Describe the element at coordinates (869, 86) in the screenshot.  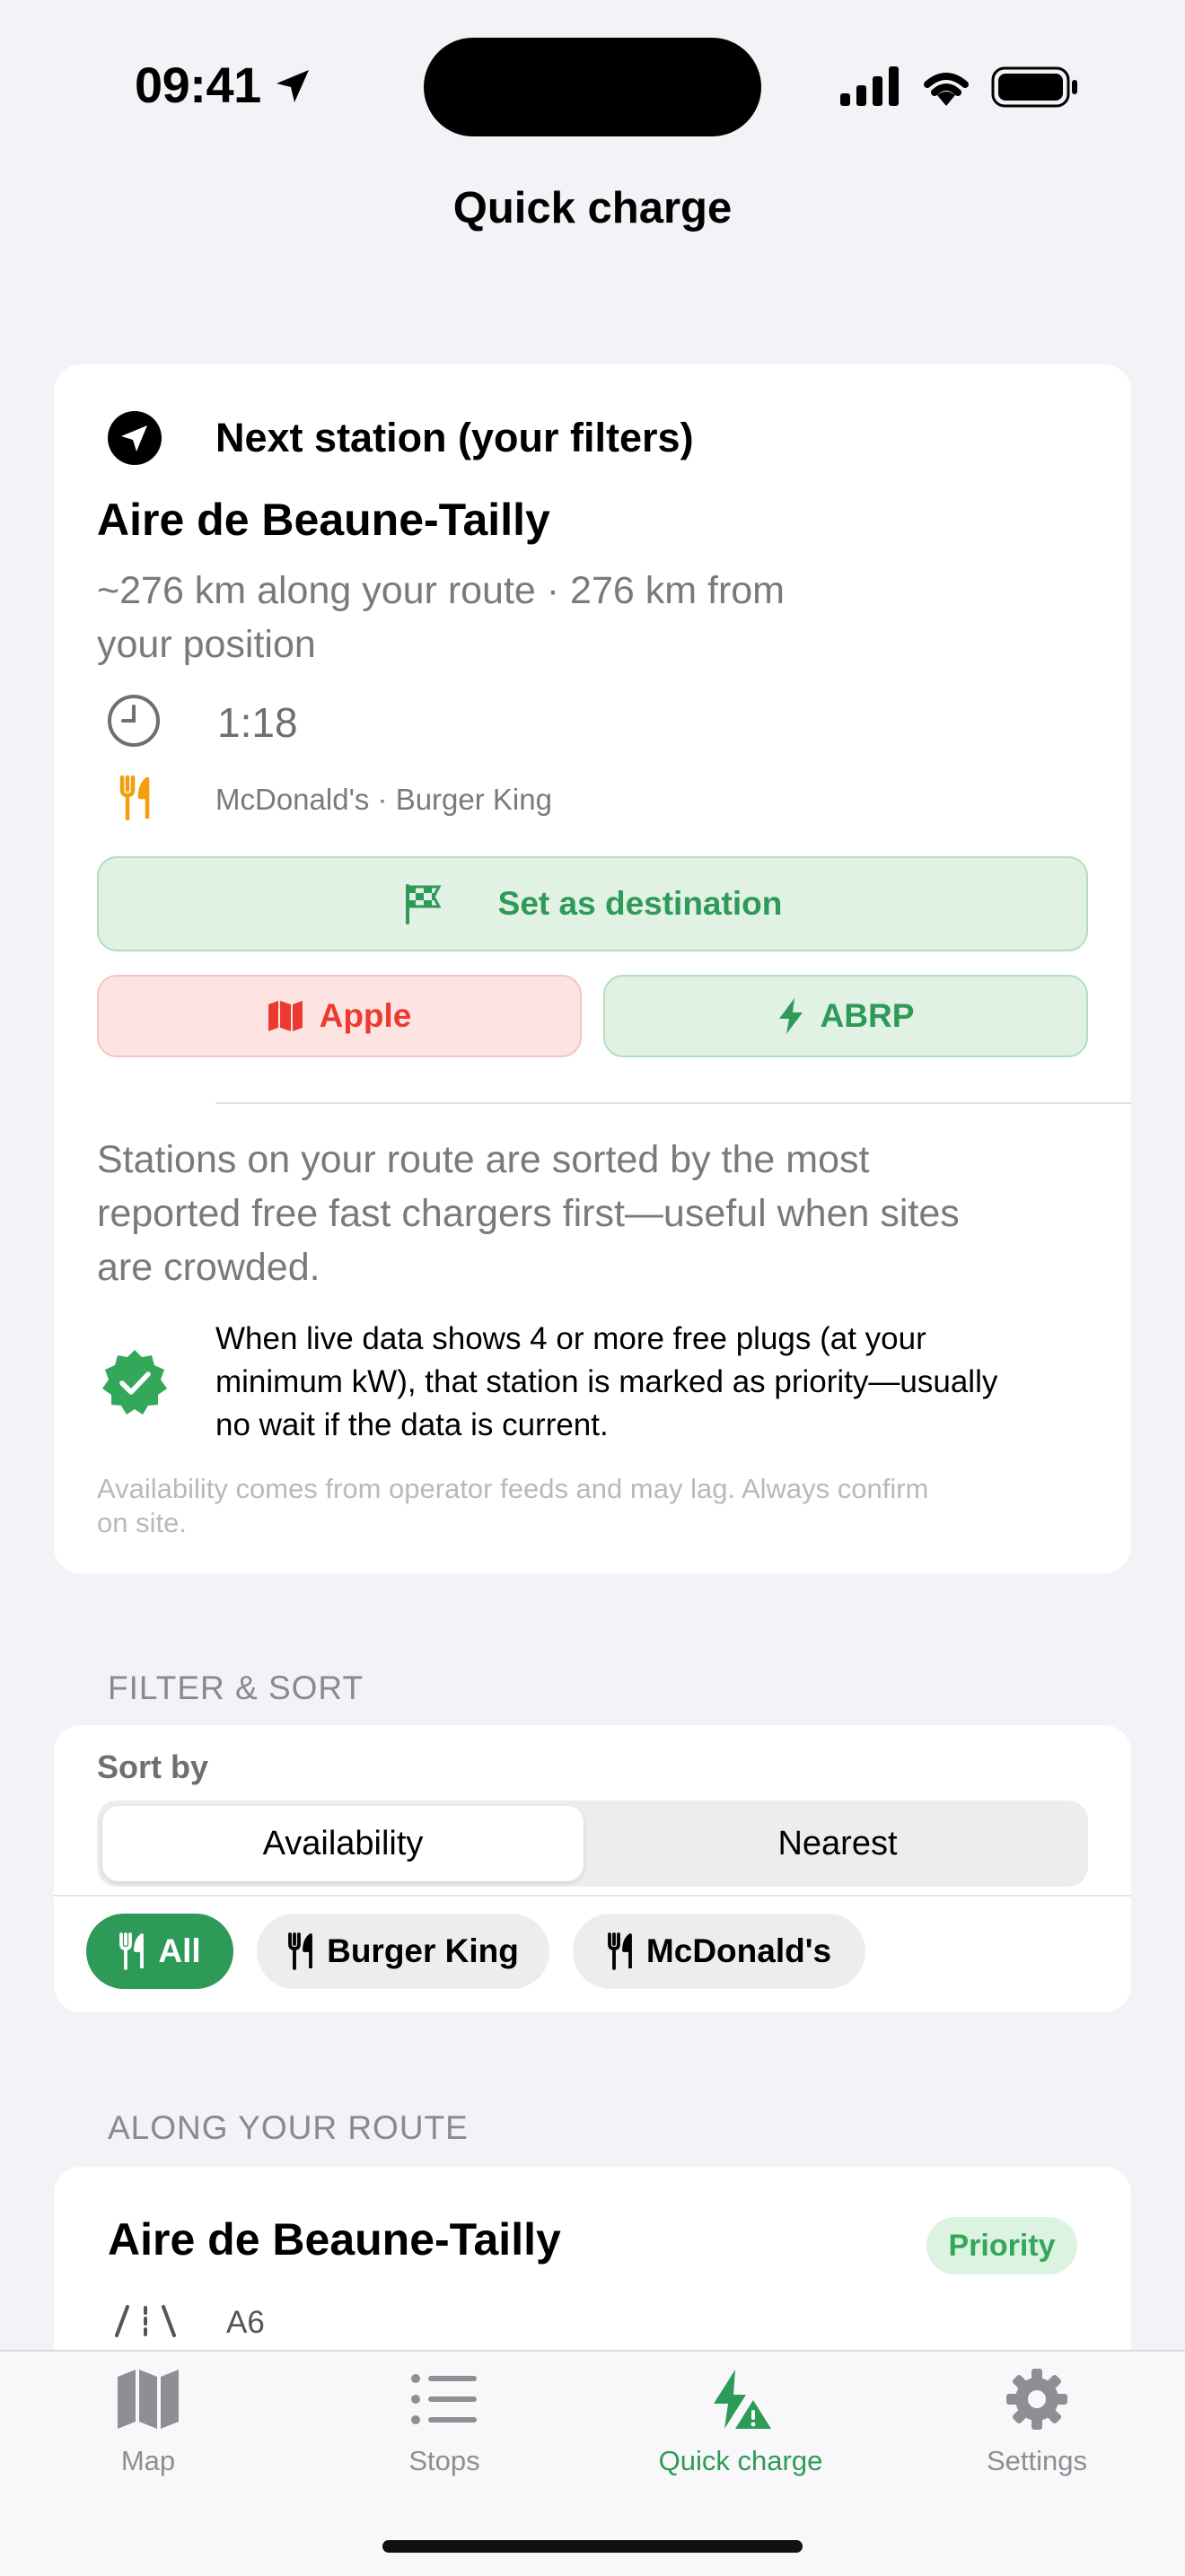
I see `cellular-signal-icon` at that location.